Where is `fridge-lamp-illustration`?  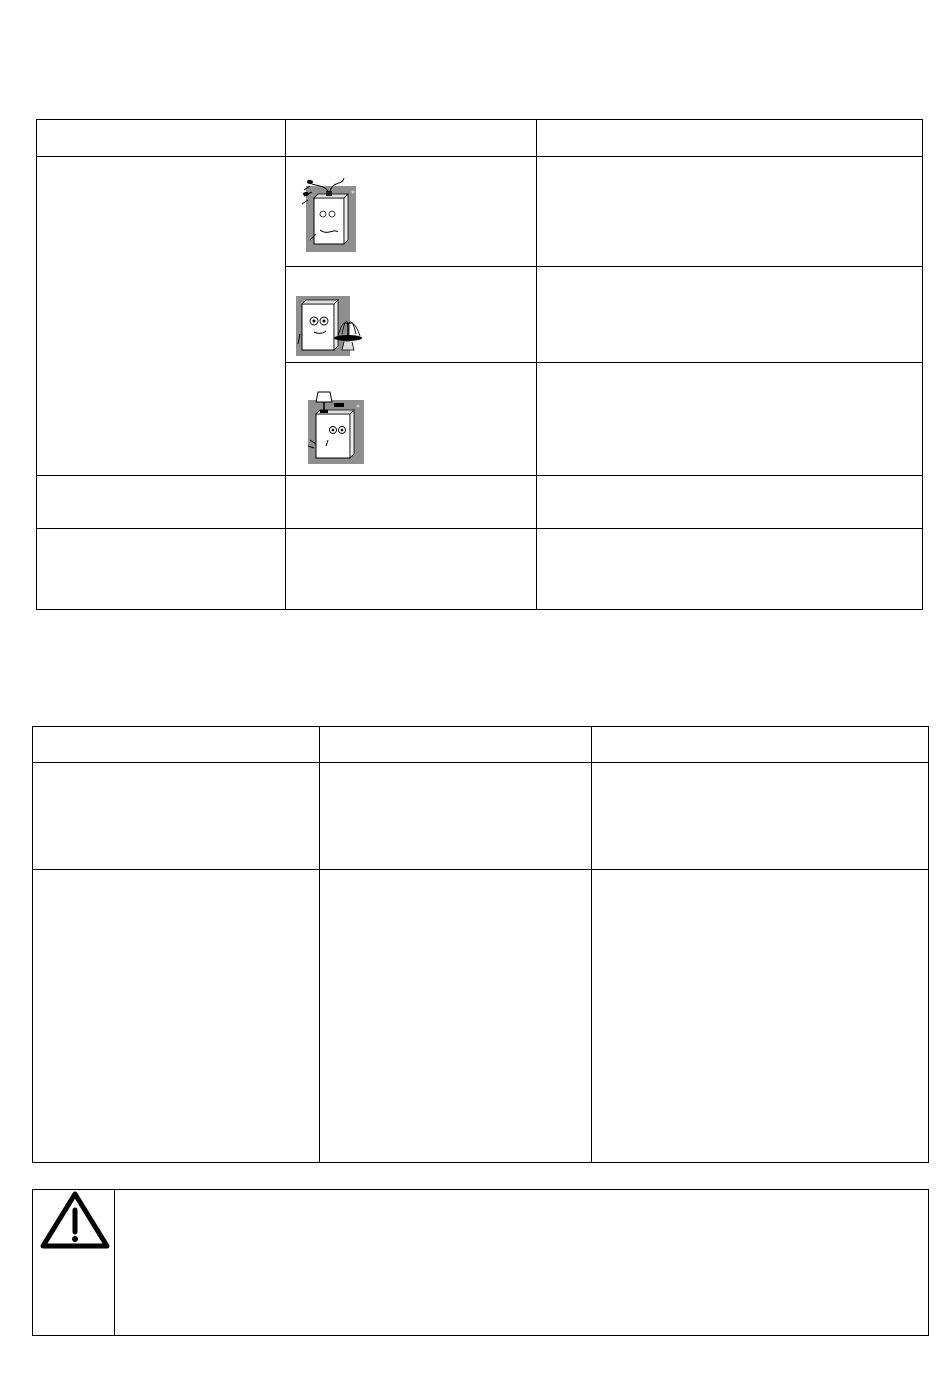
fridge-lamp-illustration is located at coordinates (335, 427).